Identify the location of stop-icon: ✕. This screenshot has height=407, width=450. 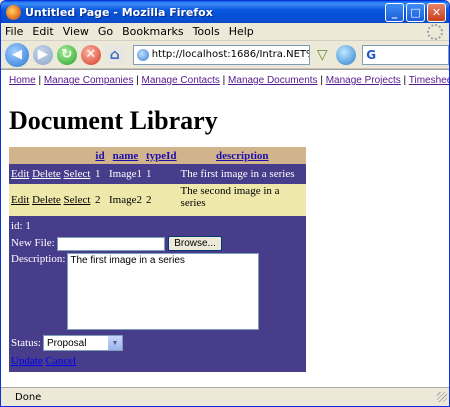
(90, 54).